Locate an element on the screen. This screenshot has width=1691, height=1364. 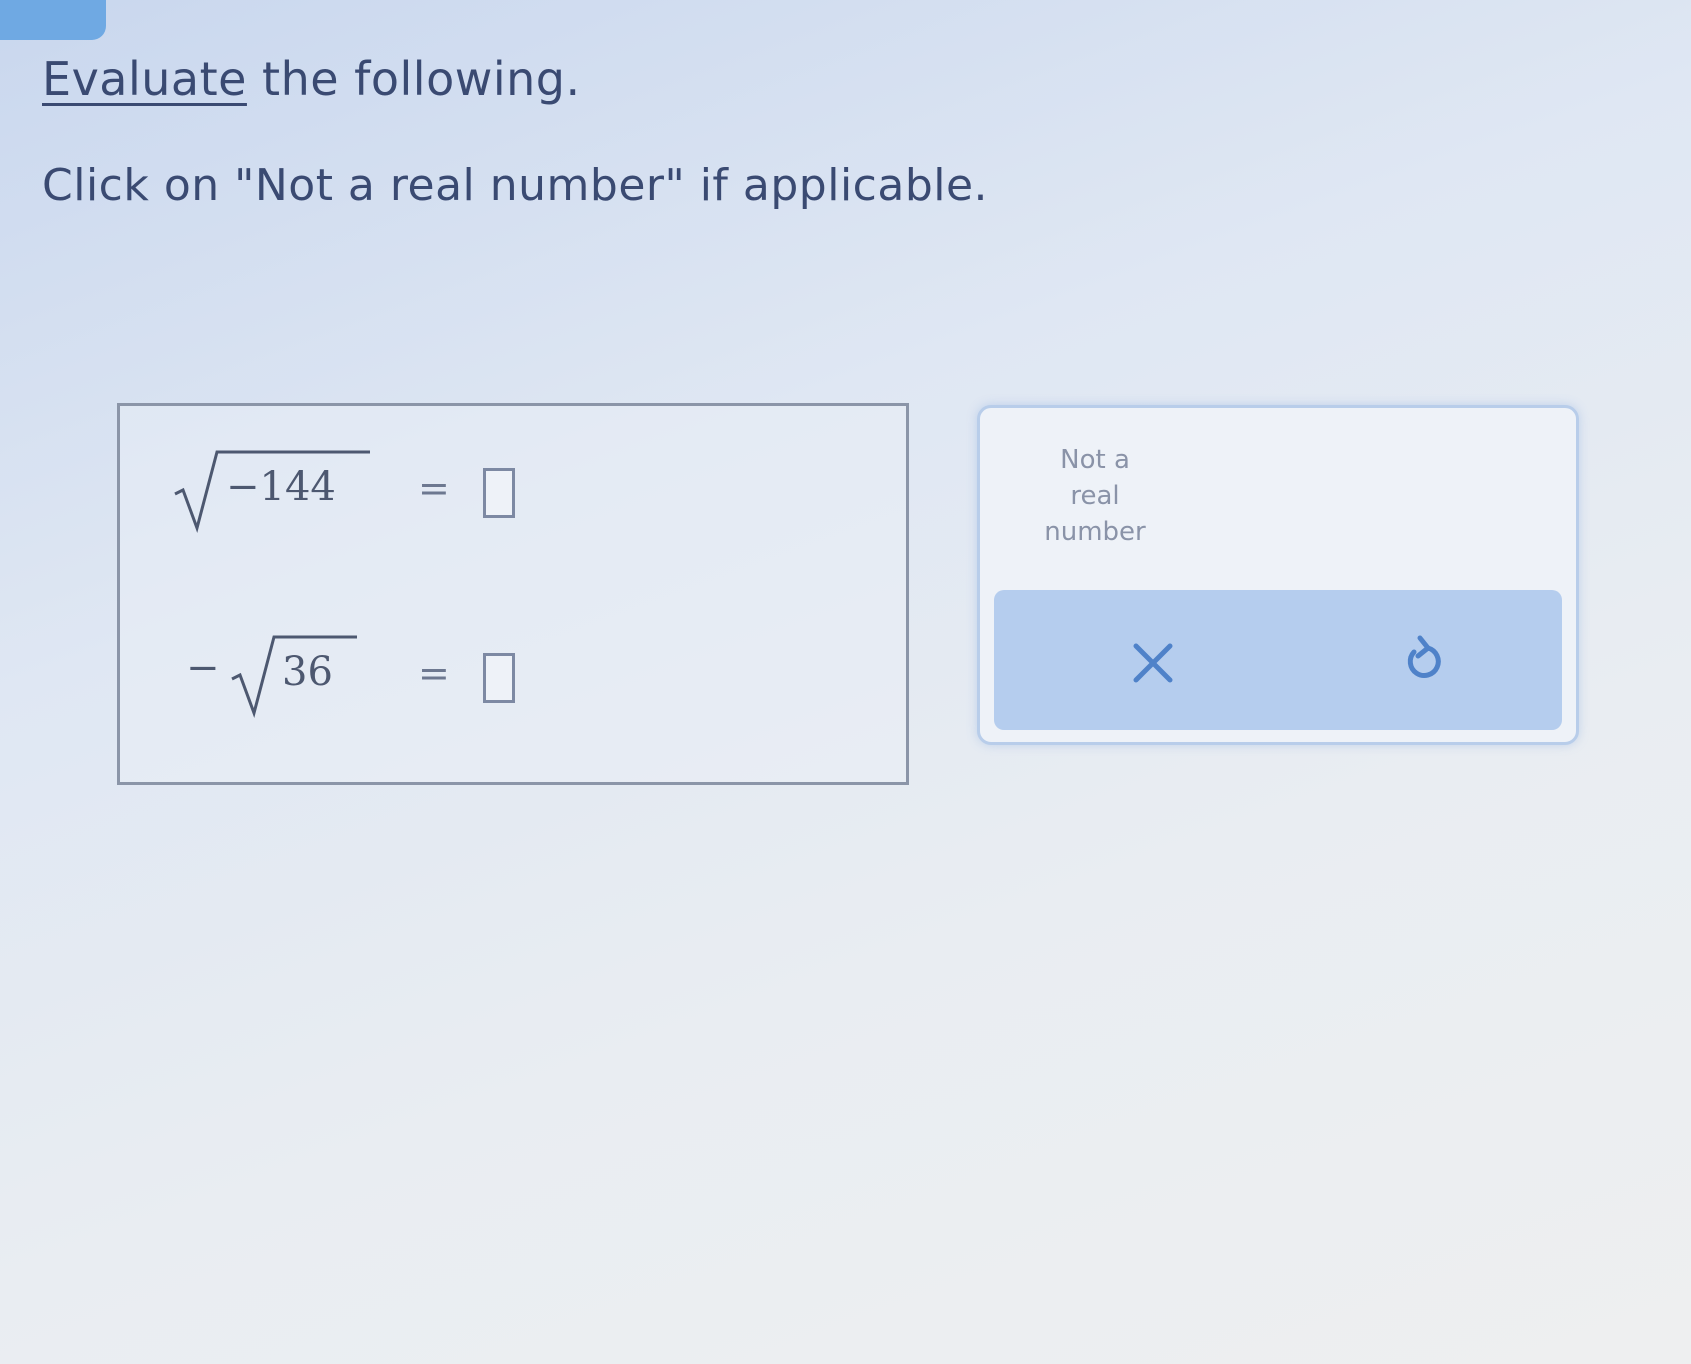
not-real-label-2: real is located at coordinates (1095, 496).